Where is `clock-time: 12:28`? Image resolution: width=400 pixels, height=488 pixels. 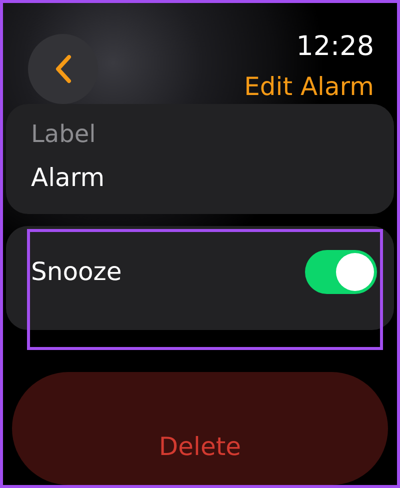 clock-time: 12:28 is located at coordinates (335, 47).